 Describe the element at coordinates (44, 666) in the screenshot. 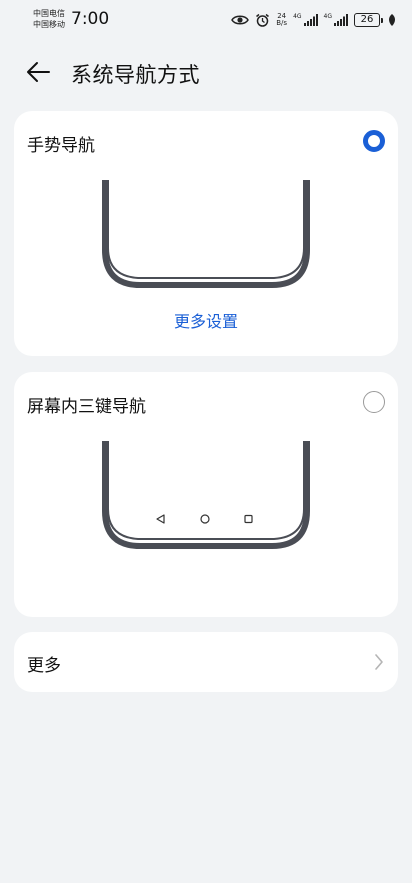

I see `more-label: 更多` at that location.